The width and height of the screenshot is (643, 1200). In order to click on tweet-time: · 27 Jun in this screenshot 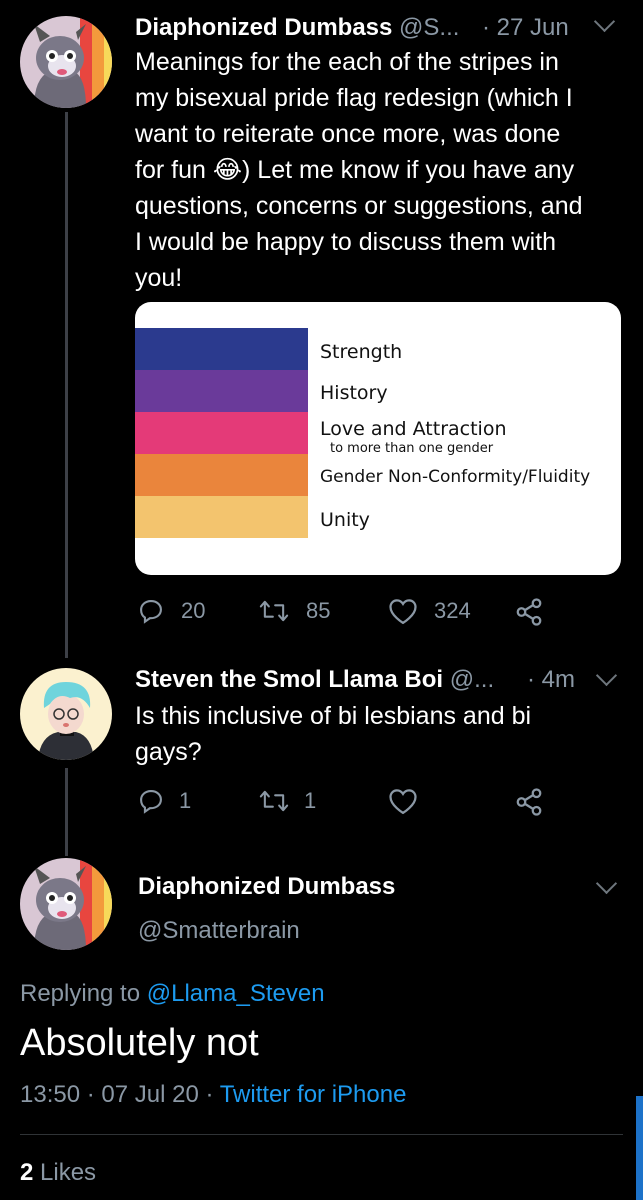, I will do `click(525, 28)`.